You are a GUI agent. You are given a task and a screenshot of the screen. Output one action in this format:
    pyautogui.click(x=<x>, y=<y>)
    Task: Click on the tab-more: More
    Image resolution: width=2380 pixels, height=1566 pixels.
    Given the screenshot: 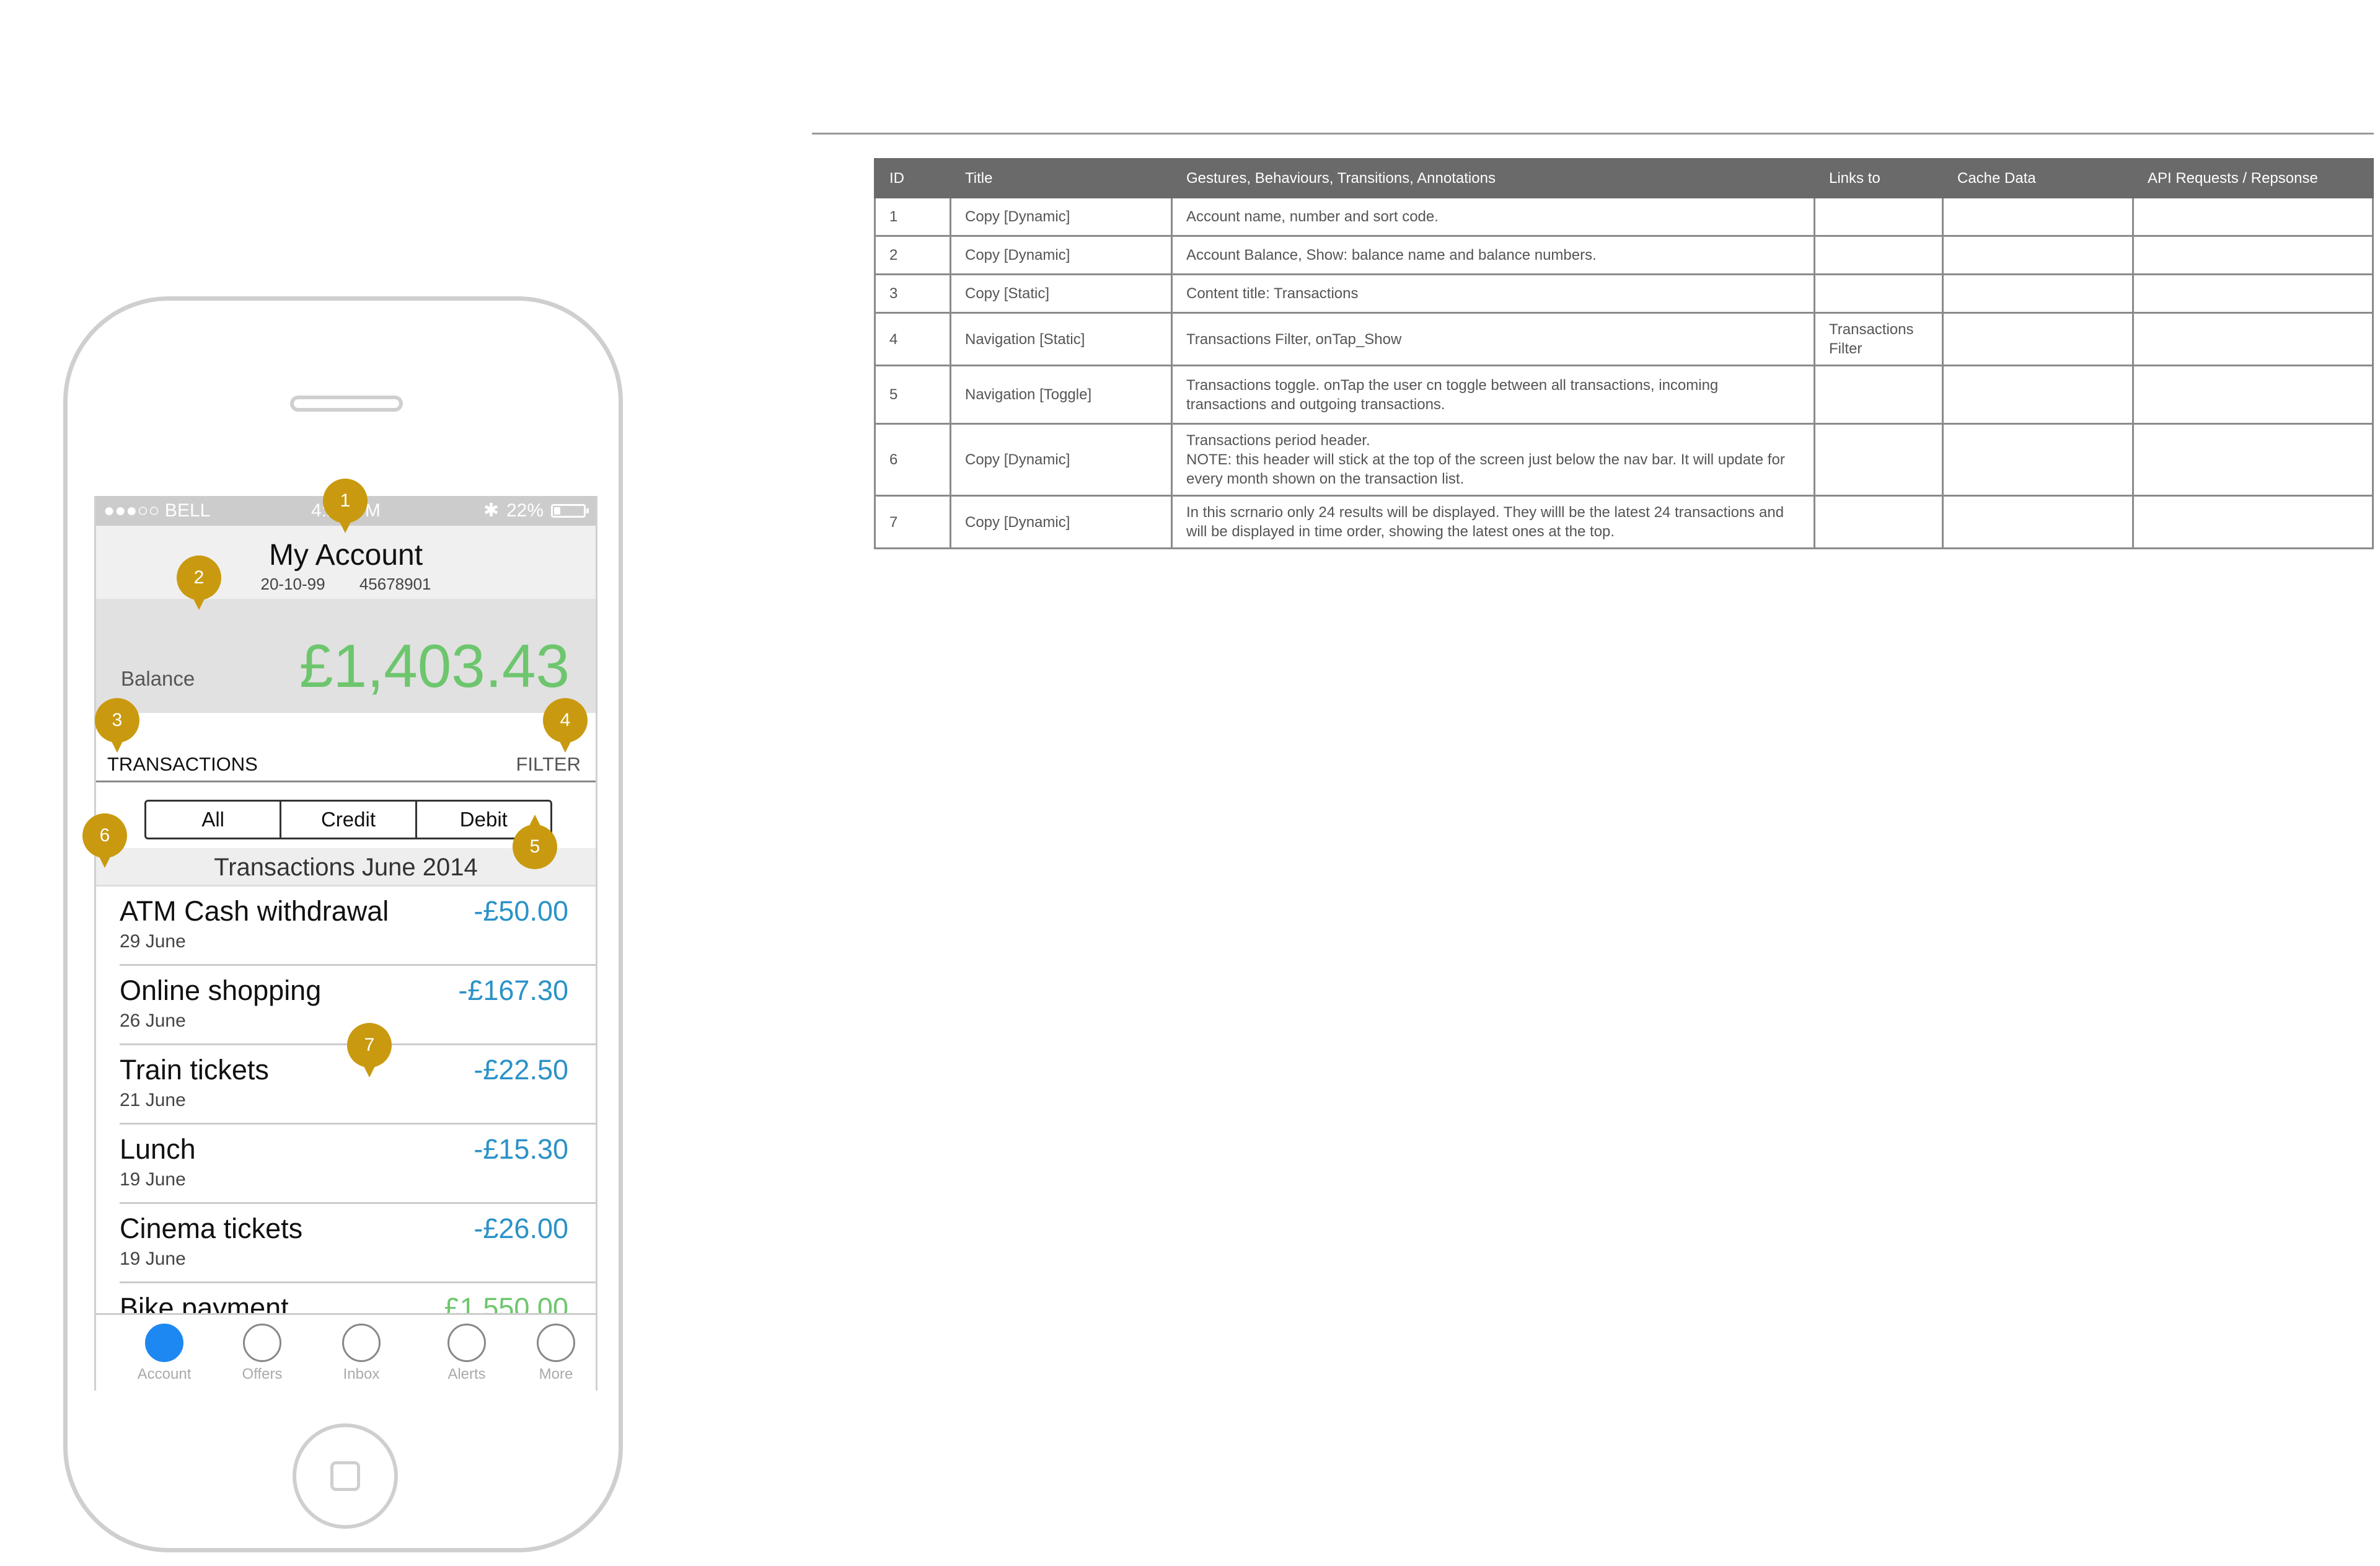 What is the action you would take?
    pyautogui.click(x=554, y=1353)
    